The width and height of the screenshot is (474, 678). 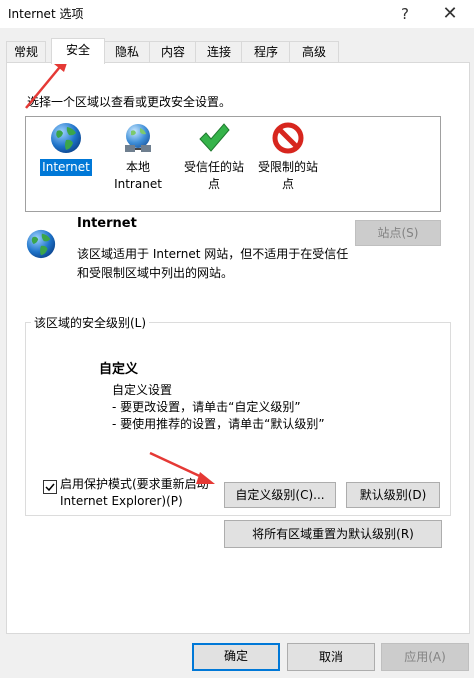 I want to click on cancel-button: 取消, so click(x=331, y=657).